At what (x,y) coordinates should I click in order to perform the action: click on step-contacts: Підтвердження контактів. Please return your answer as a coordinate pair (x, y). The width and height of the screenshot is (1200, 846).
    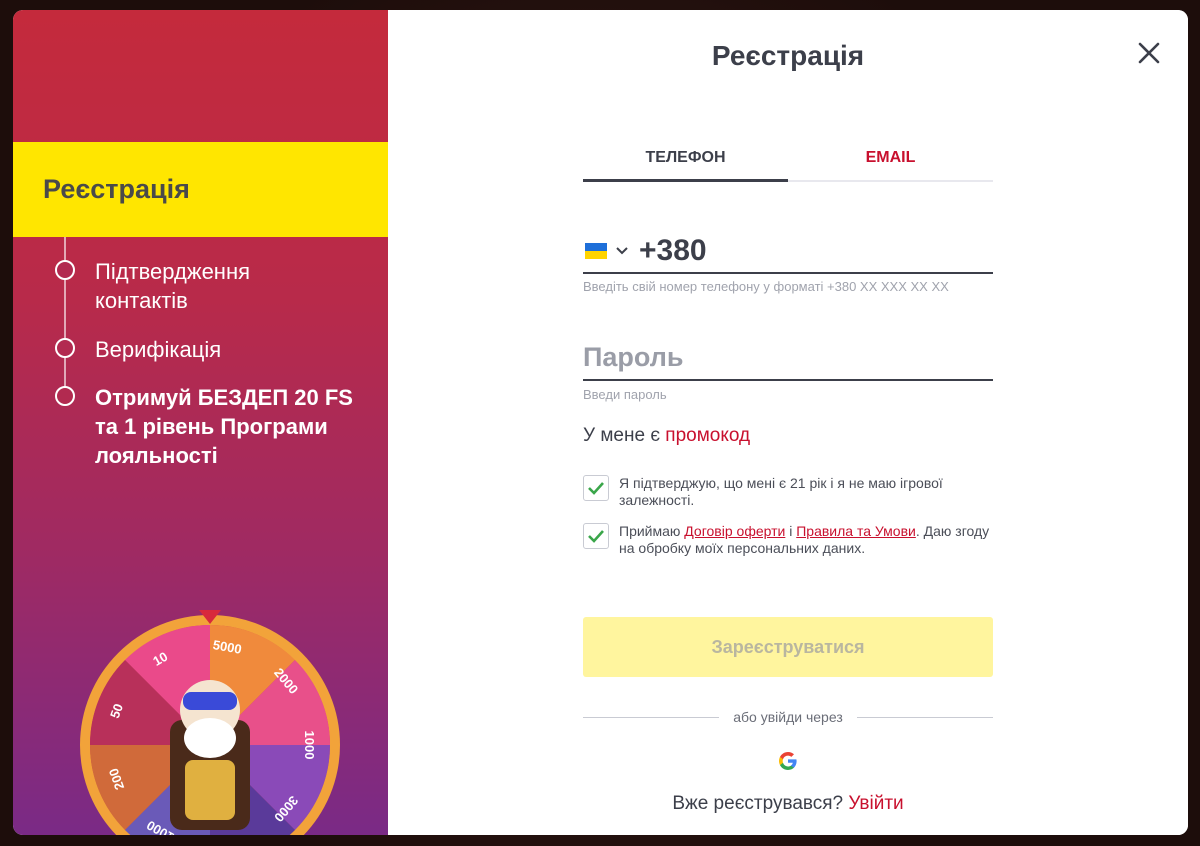
    Looking at the image, I should click on (173, 286).